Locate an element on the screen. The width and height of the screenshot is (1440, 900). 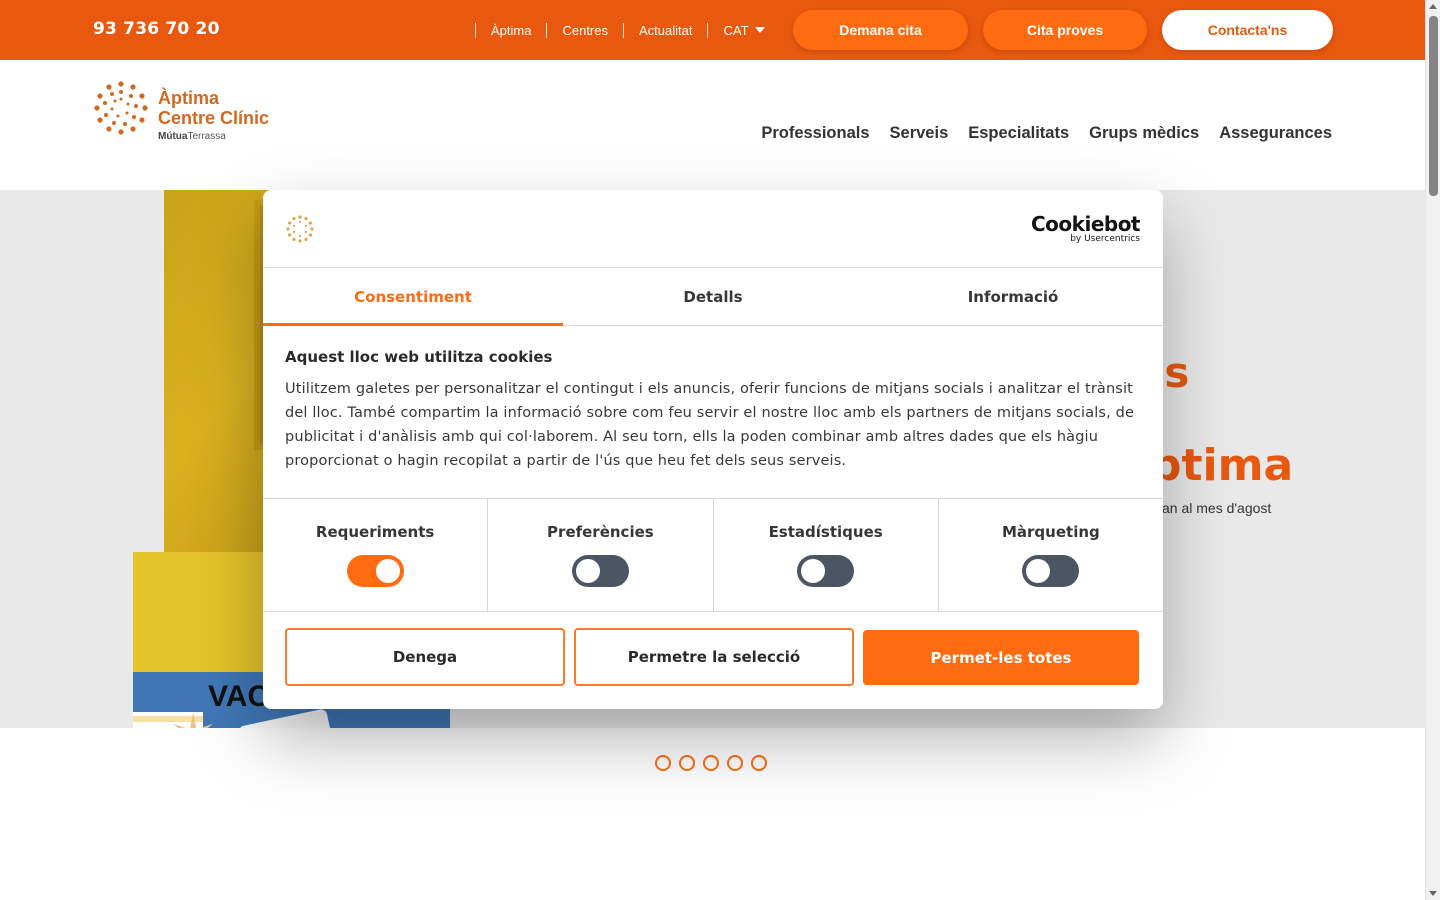
toggle-requeriments is located at coordinates (375, 571).